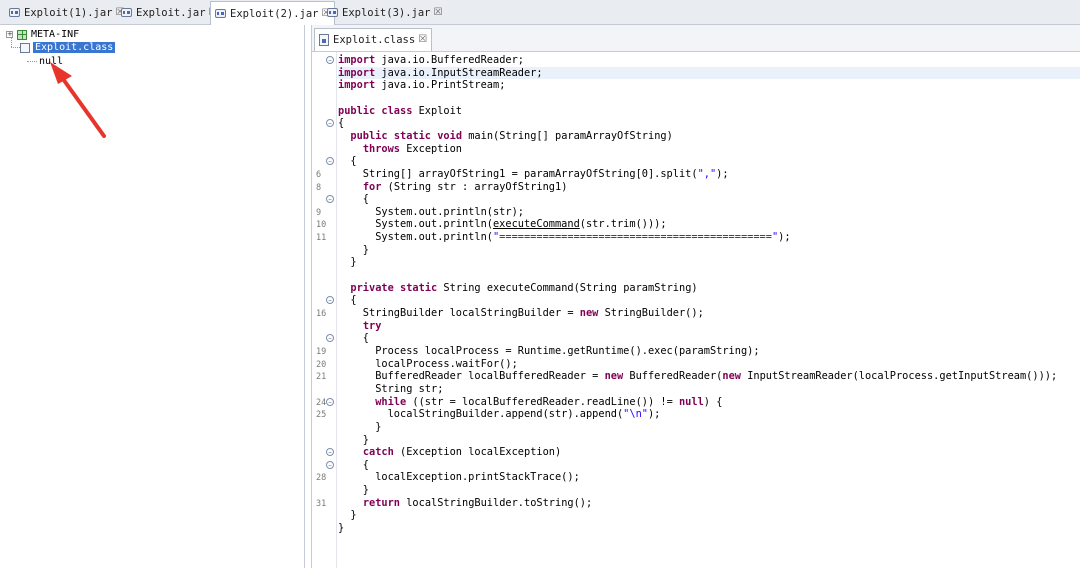 This screenshot has width=1080, height=568. What do you see at coordinates (709, 73) in the screenshot?
I see `code-line: import java.io.InputStreamReader;` at bounding box center [709, 73].